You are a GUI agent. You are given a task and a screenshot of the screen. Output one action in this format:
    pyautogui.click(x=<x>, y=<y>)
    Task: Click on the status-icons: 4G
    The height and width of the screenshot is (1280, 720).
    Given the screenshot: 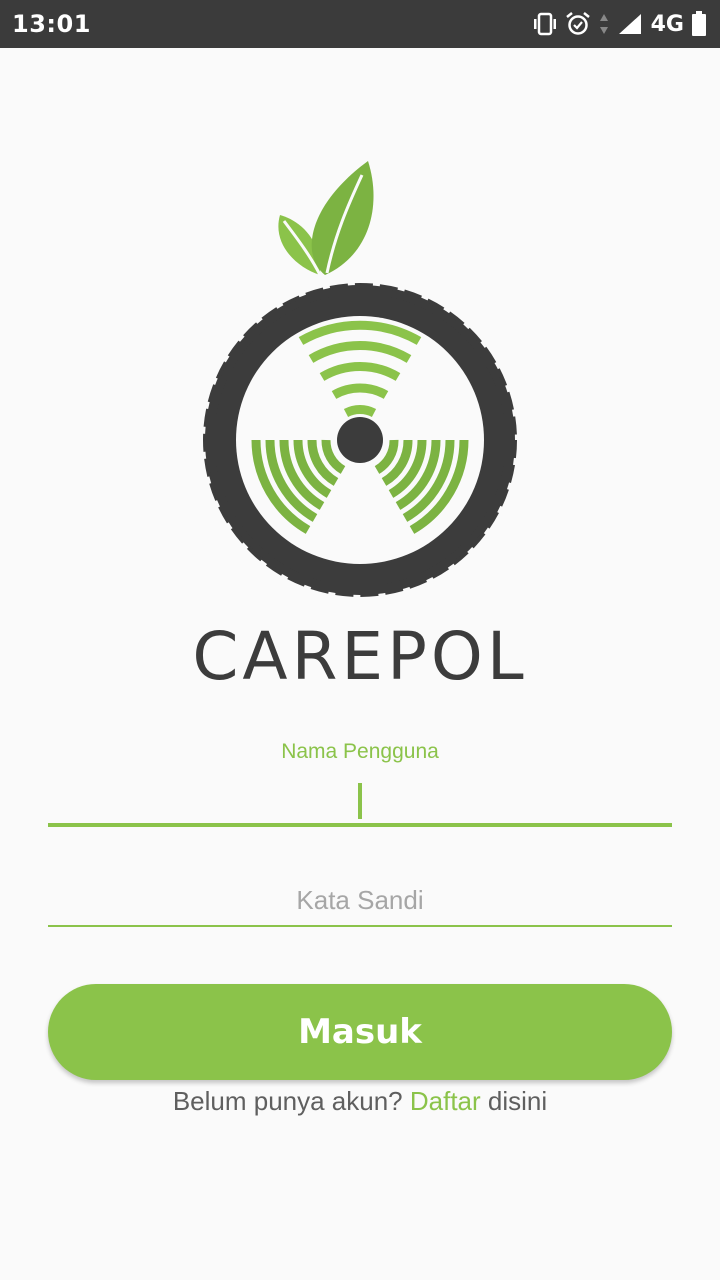 What is the action you would take?
    pyautogui.click(x=619, y=24)
    